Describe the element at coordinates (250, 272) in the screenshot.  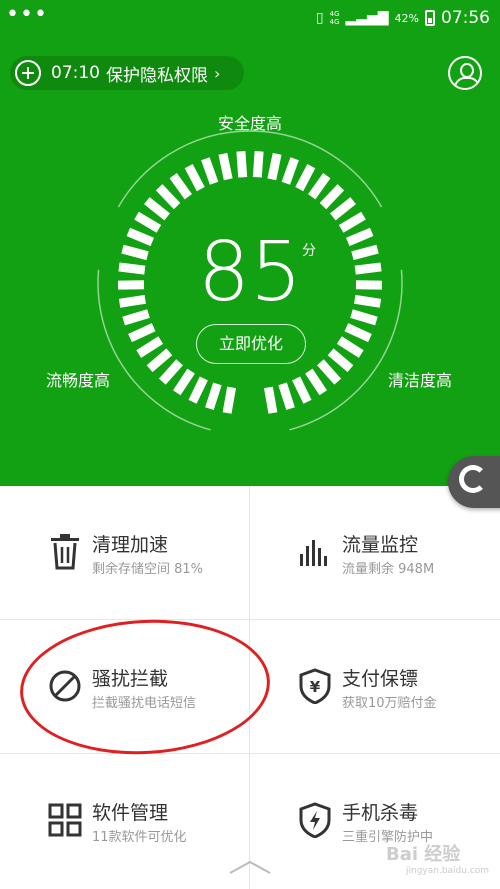
I see `security-score: 85` at that location.